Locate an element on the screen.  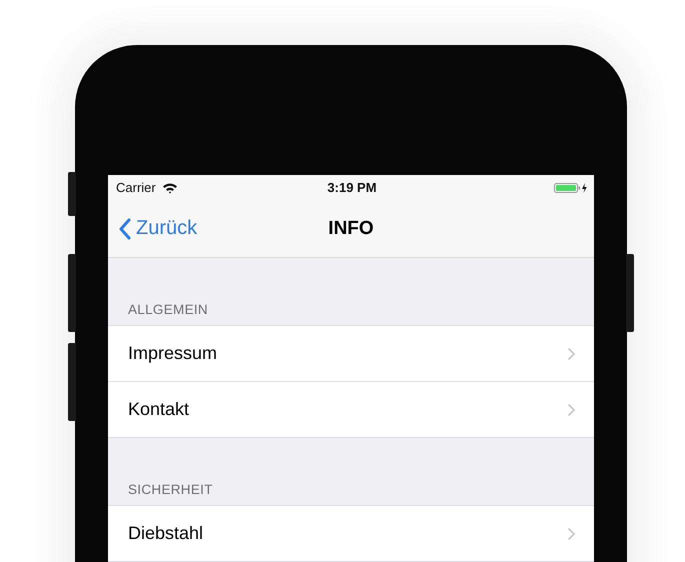
chevron-left-icon is located at coordinates (125, 229).